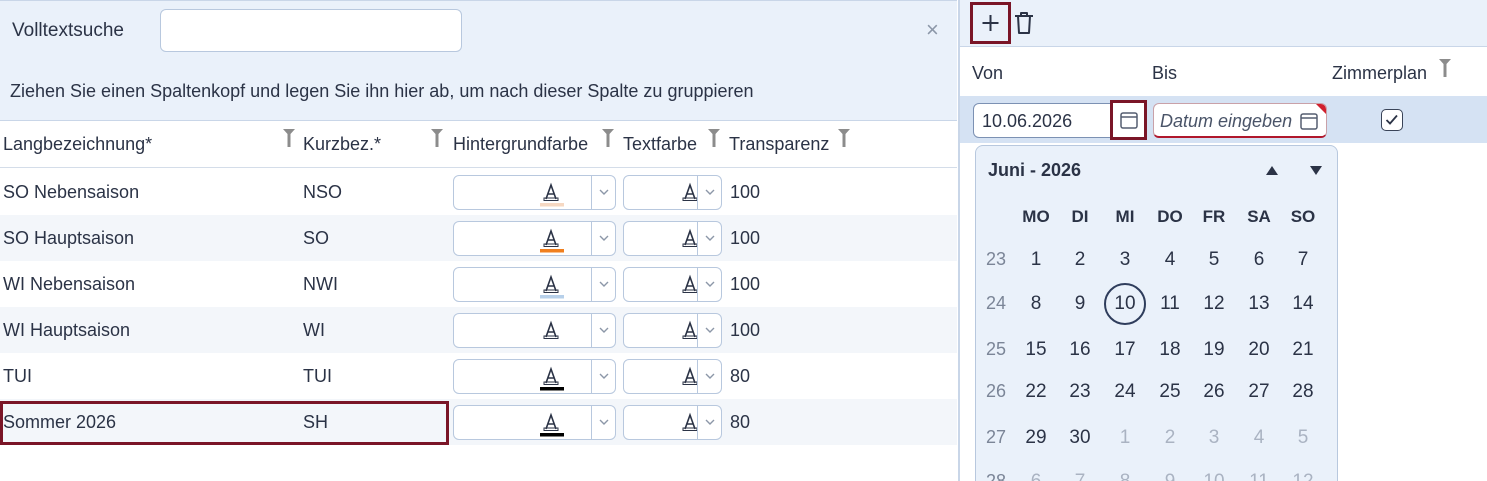  Describe the element at coordinates (1392, 120) in the screenshot. I see `zimmerplan-checkbox` at that location.